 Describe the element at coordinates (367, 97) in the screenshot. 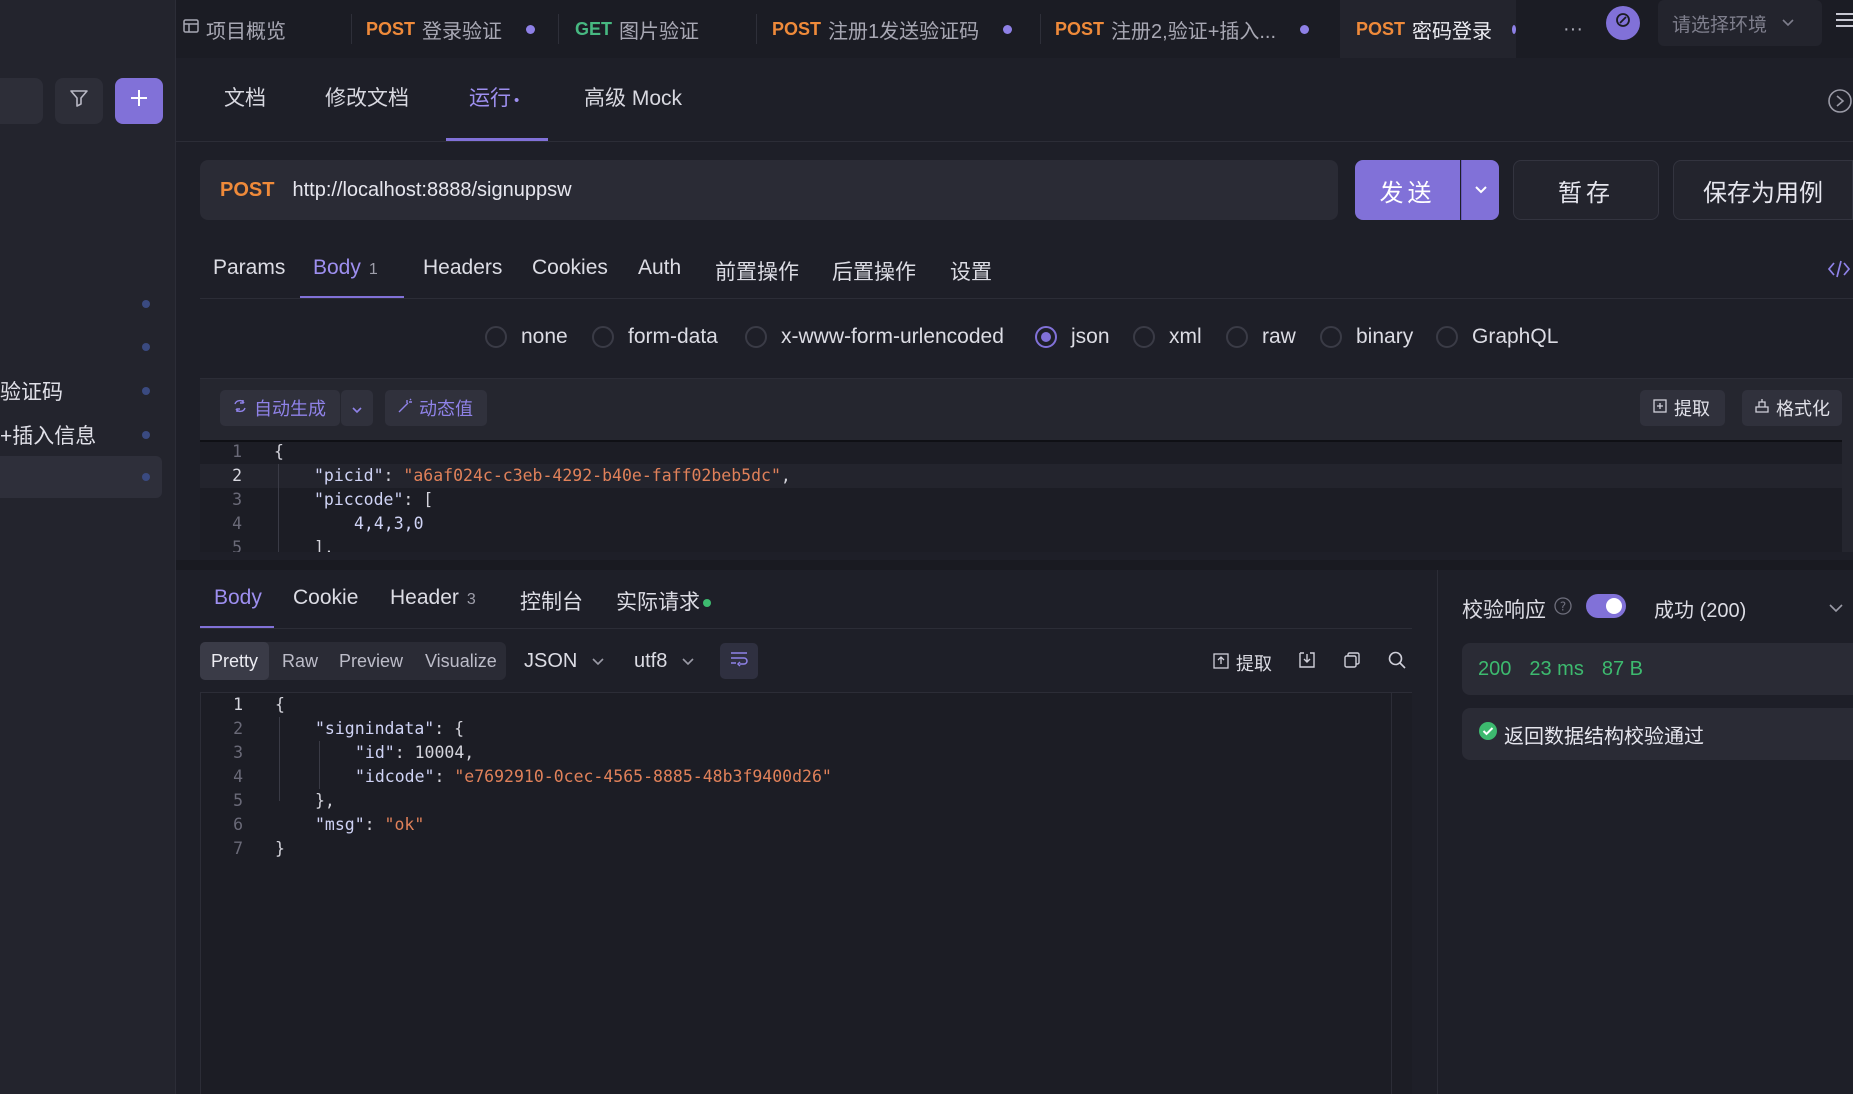

I see `tab-edit-doc: 修改文档` at that location.